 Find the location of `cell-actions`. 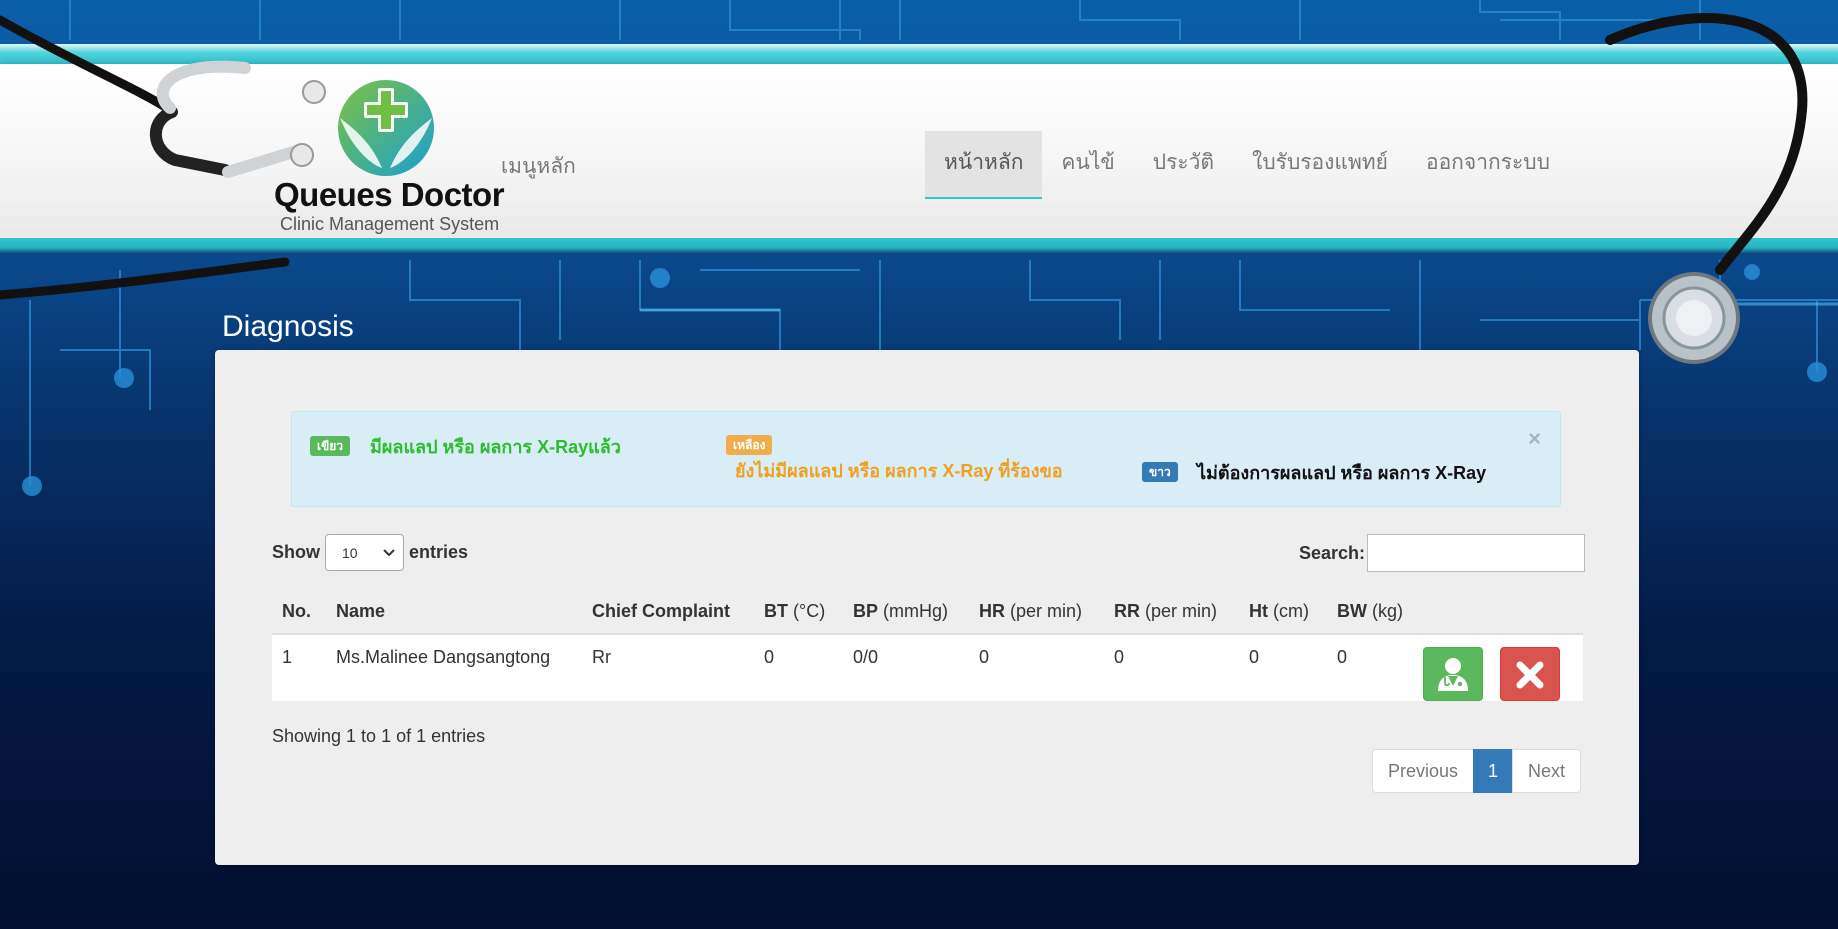

cell-actions is located at coordinates (1503, 667).